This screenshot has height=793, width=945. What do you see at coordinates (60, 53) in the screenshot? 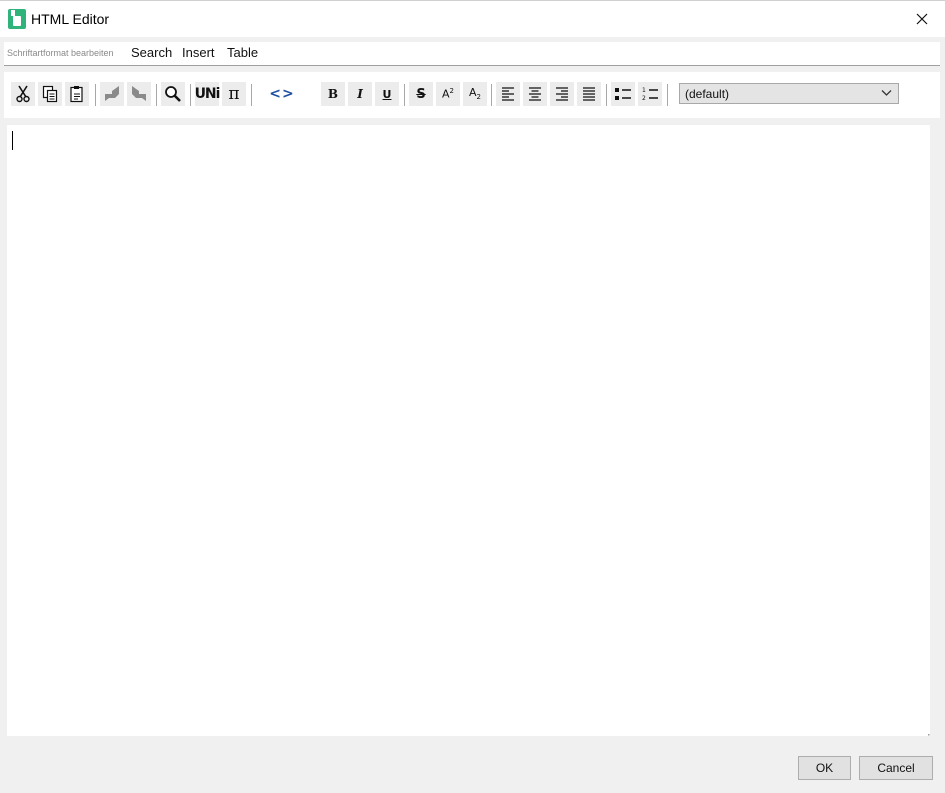
I see `menu-hint-text: Schriftartformat bearbeiten` at bounding box center [60, 53].